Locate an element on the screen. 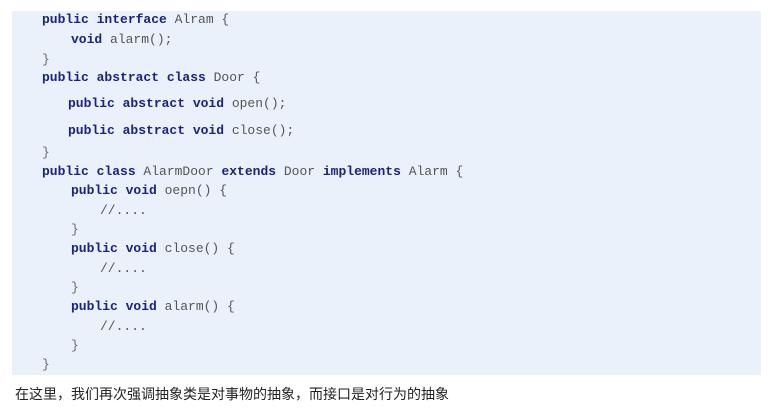  code-keyword: public abstract class is located at coordinates (124, 77).